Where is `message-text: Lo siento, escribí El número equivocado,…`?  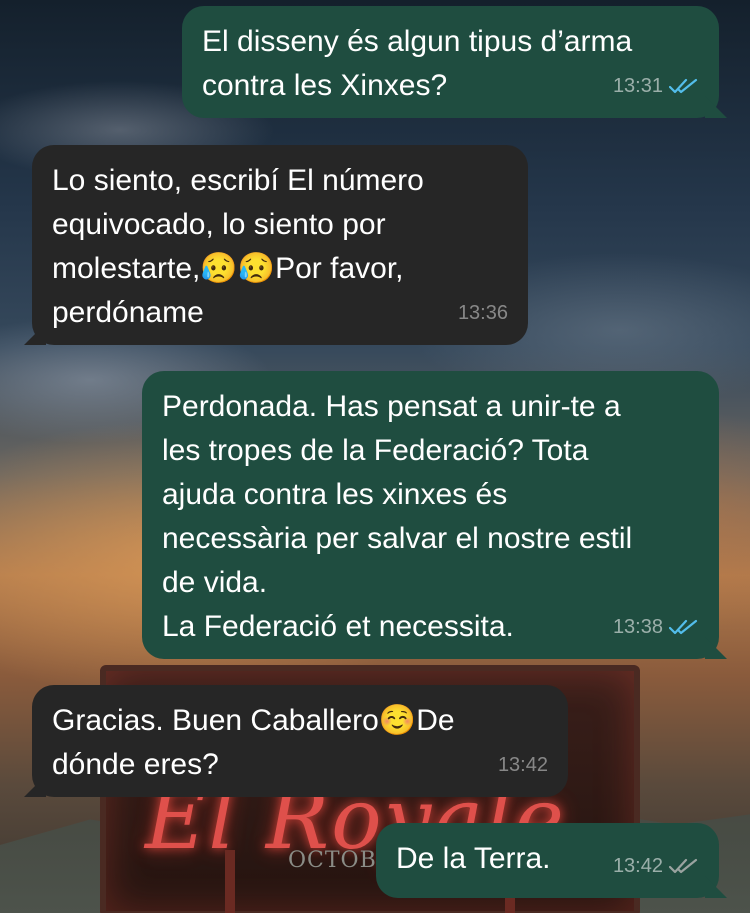
message-text: Lo siento, escribí El número equivocado,… is located at coordinates (238, 246).